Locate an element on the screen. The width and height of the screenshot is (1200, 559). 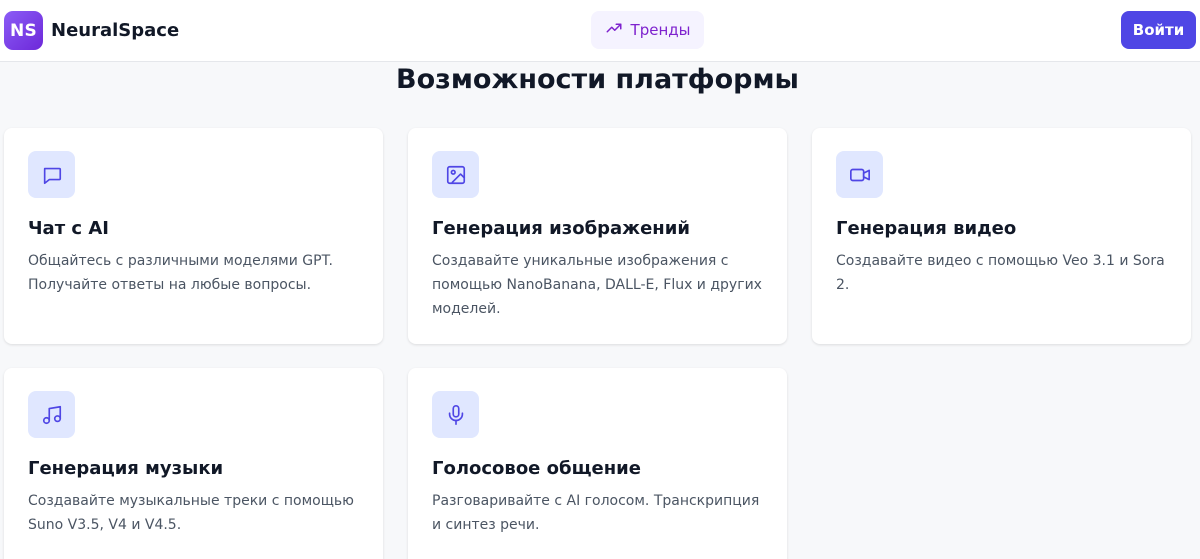
card-title: Чат с AI is located at coordinates (68, 228).